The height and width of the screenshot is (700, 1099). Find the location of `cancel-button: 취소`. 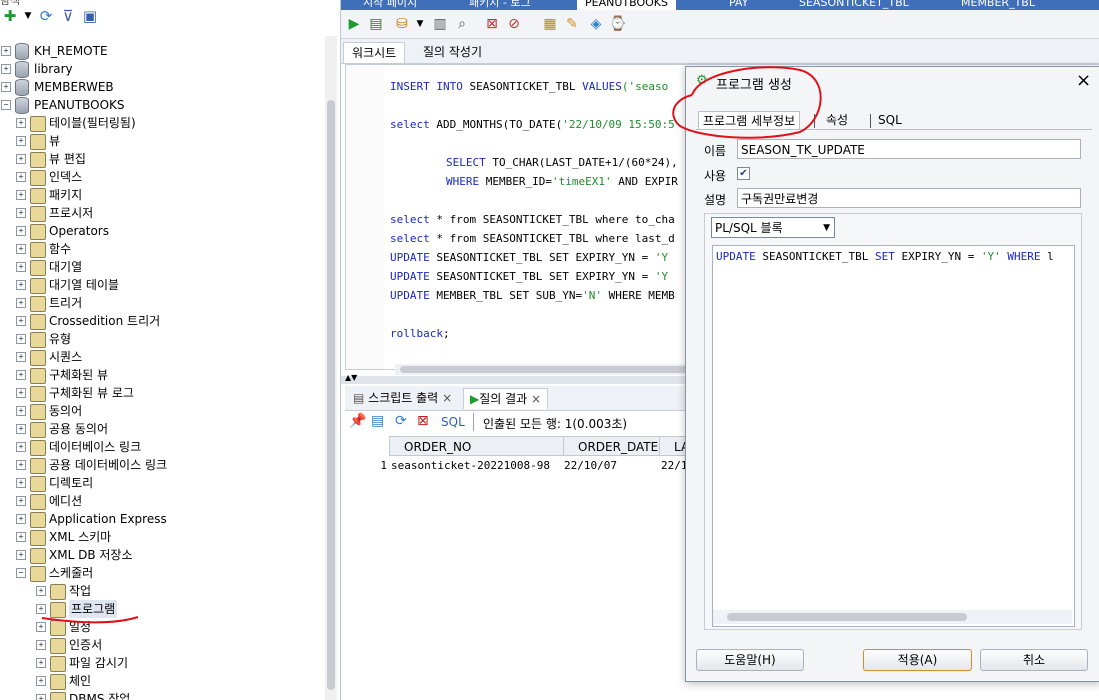

cancel-button: 취소 is located at coordinates (1034, 660).